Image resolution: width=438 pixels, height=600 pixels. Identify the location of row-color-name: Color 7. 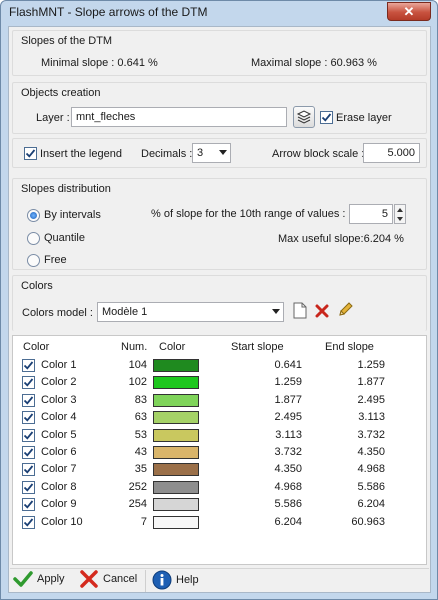
(59, 469).